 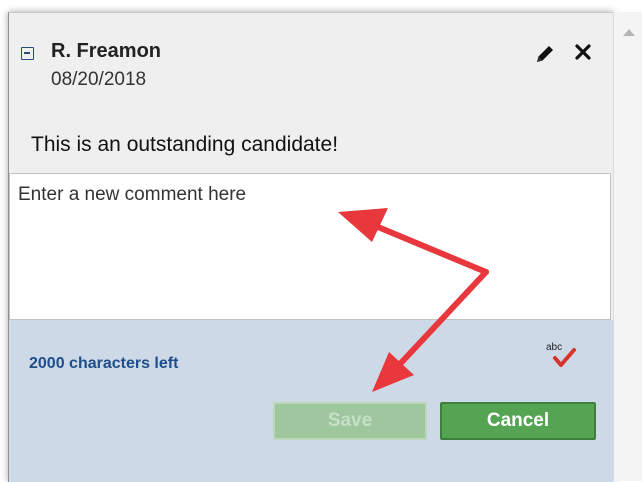 I want to click on scrollbar, so click(x=627, y=246).